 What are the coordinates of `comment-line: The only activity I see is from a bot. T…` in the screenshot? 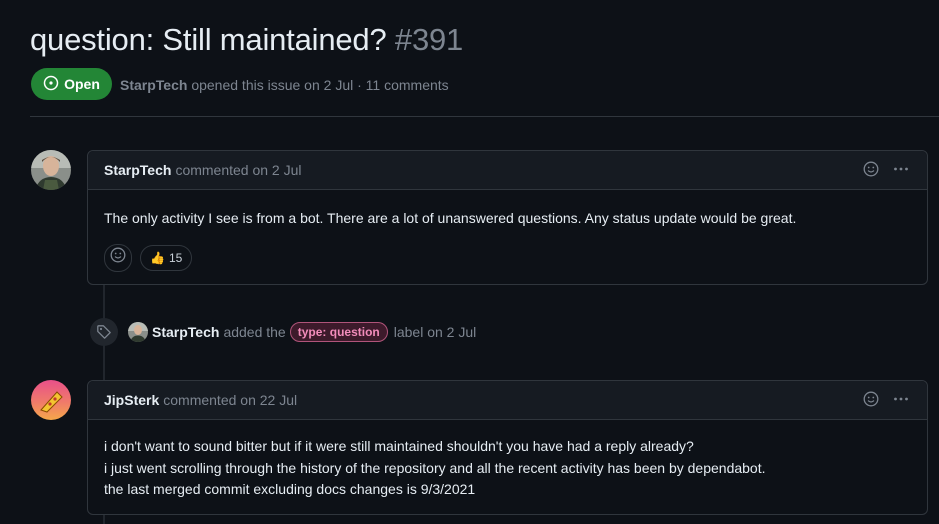 It's located at (450, 218).